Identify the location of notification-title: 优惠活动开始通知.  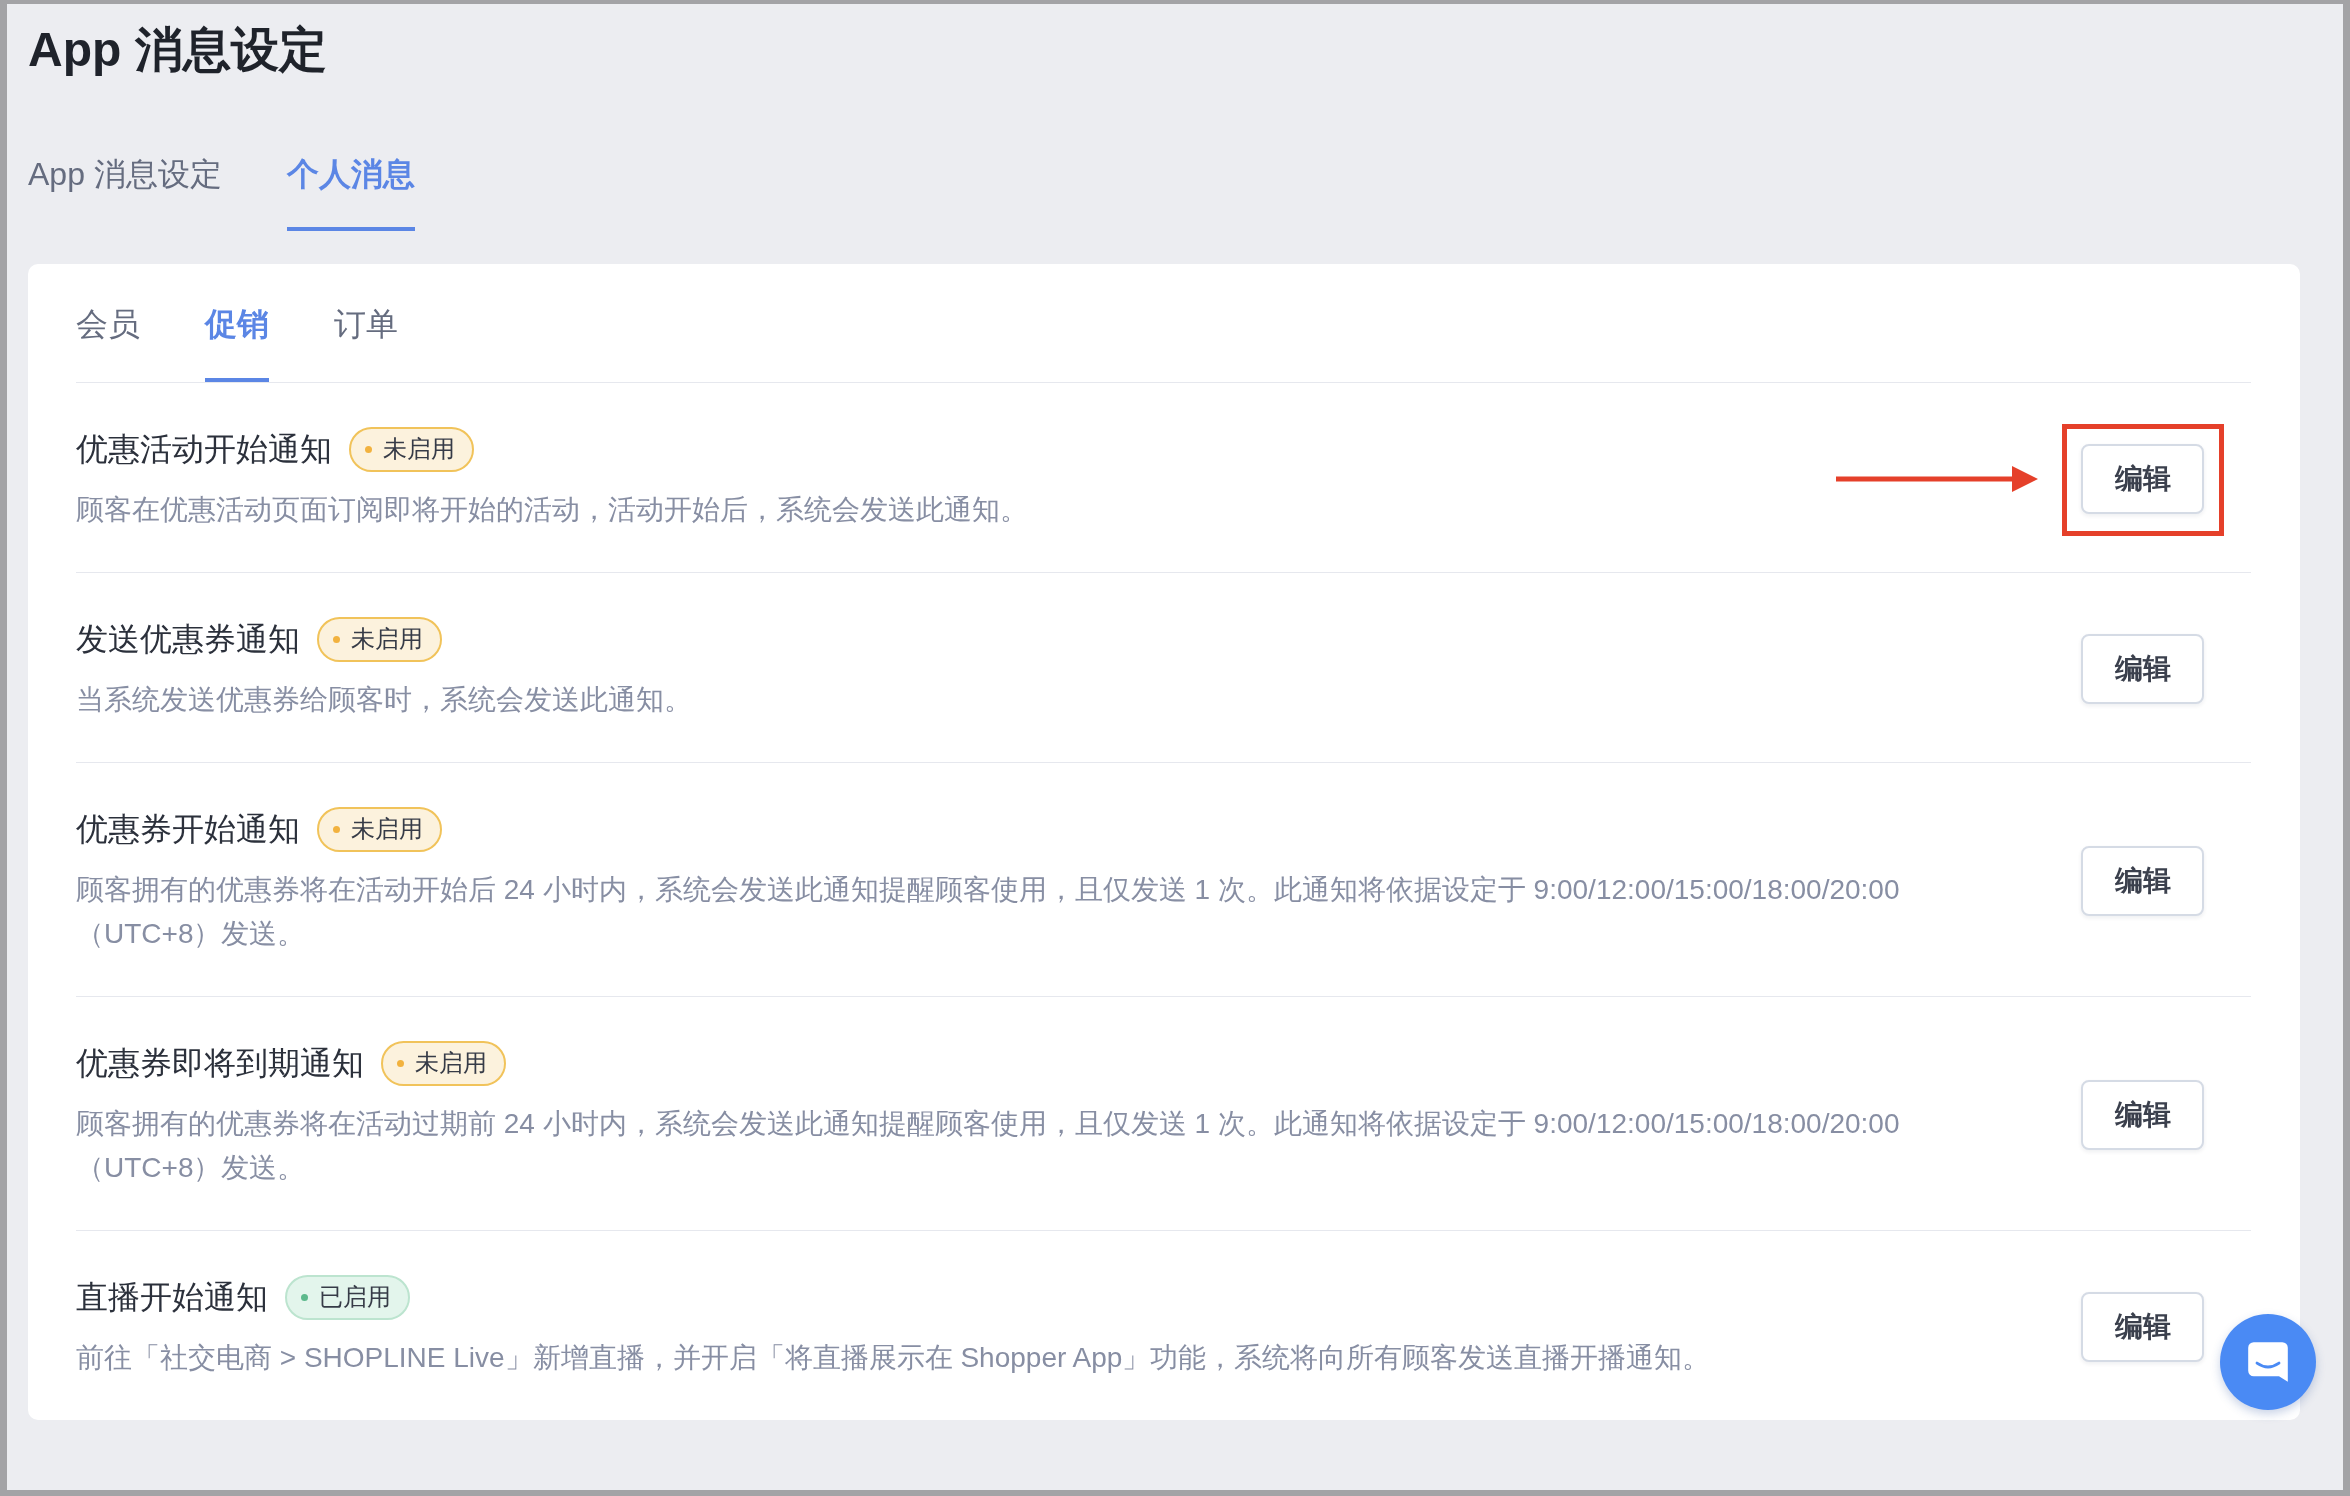
(204, 449).